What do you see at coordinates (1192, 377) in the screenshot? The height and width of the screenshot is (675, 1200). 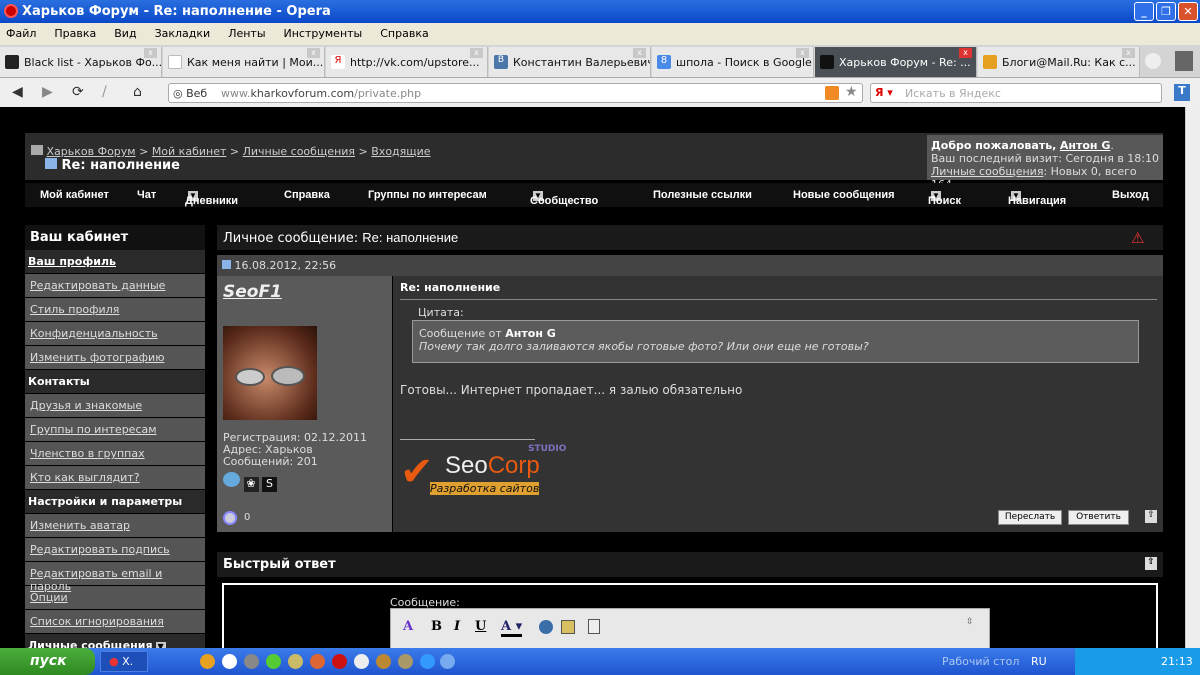 I see `vertical-scrollbar` at bounding box center [1192, 377].